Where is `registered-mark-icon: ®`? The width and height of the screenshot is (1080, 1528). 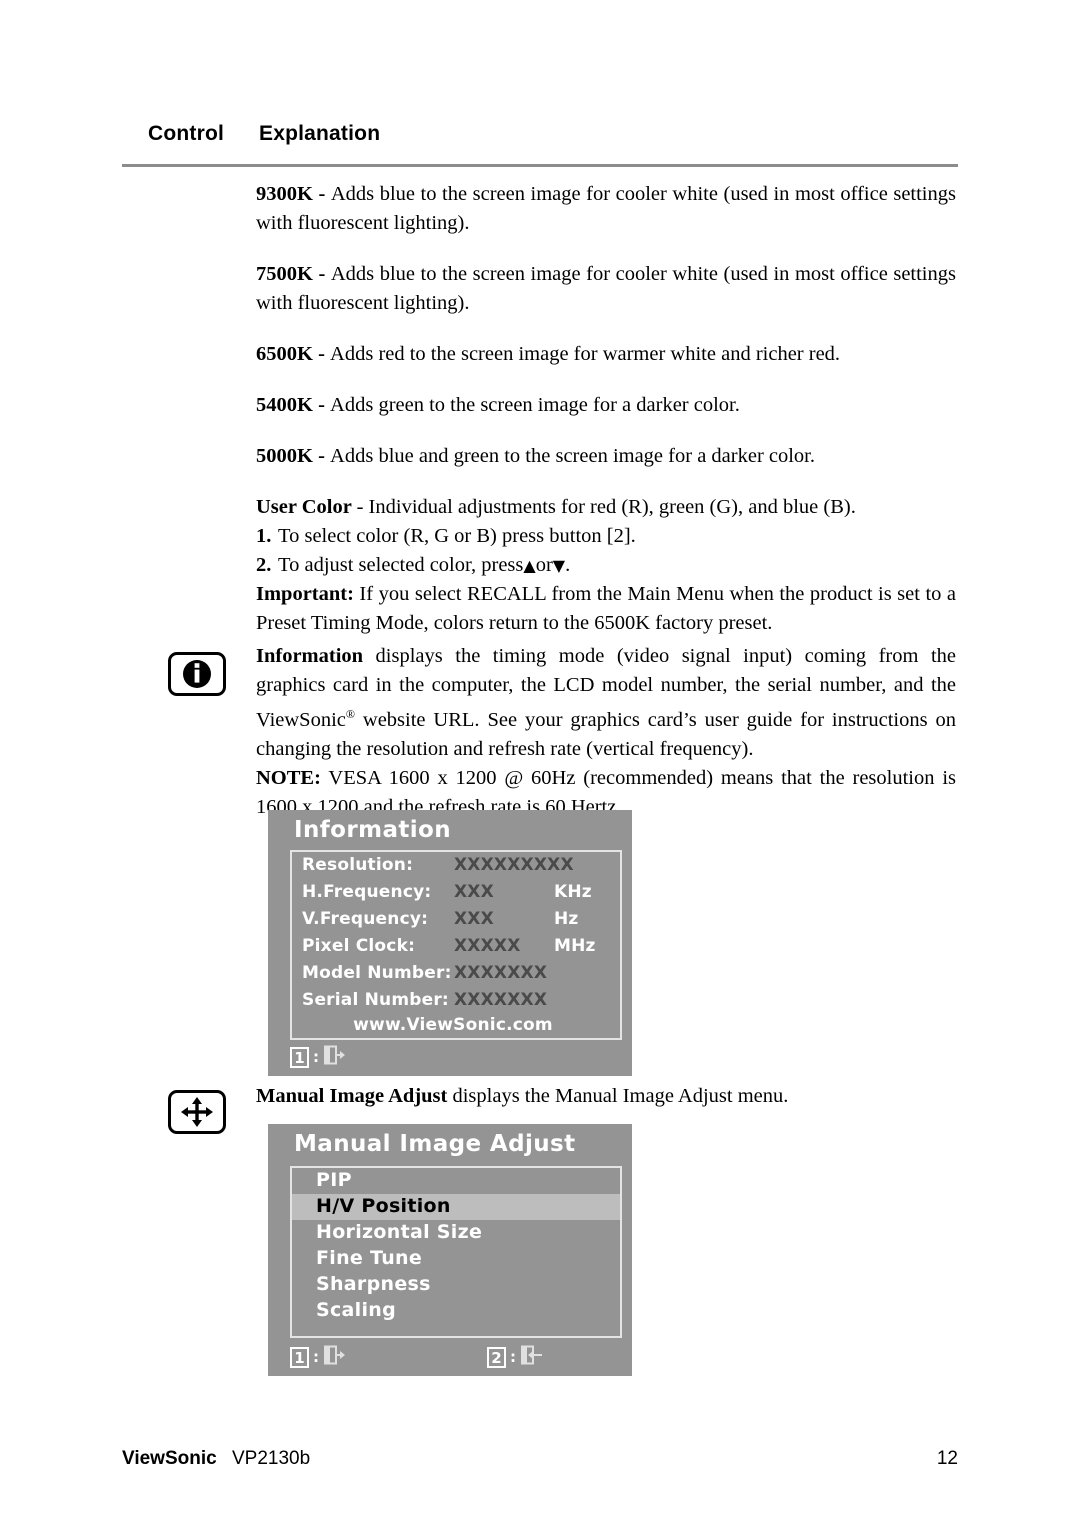
registered-mark-icon: ® is located at coordinates (350, 714).